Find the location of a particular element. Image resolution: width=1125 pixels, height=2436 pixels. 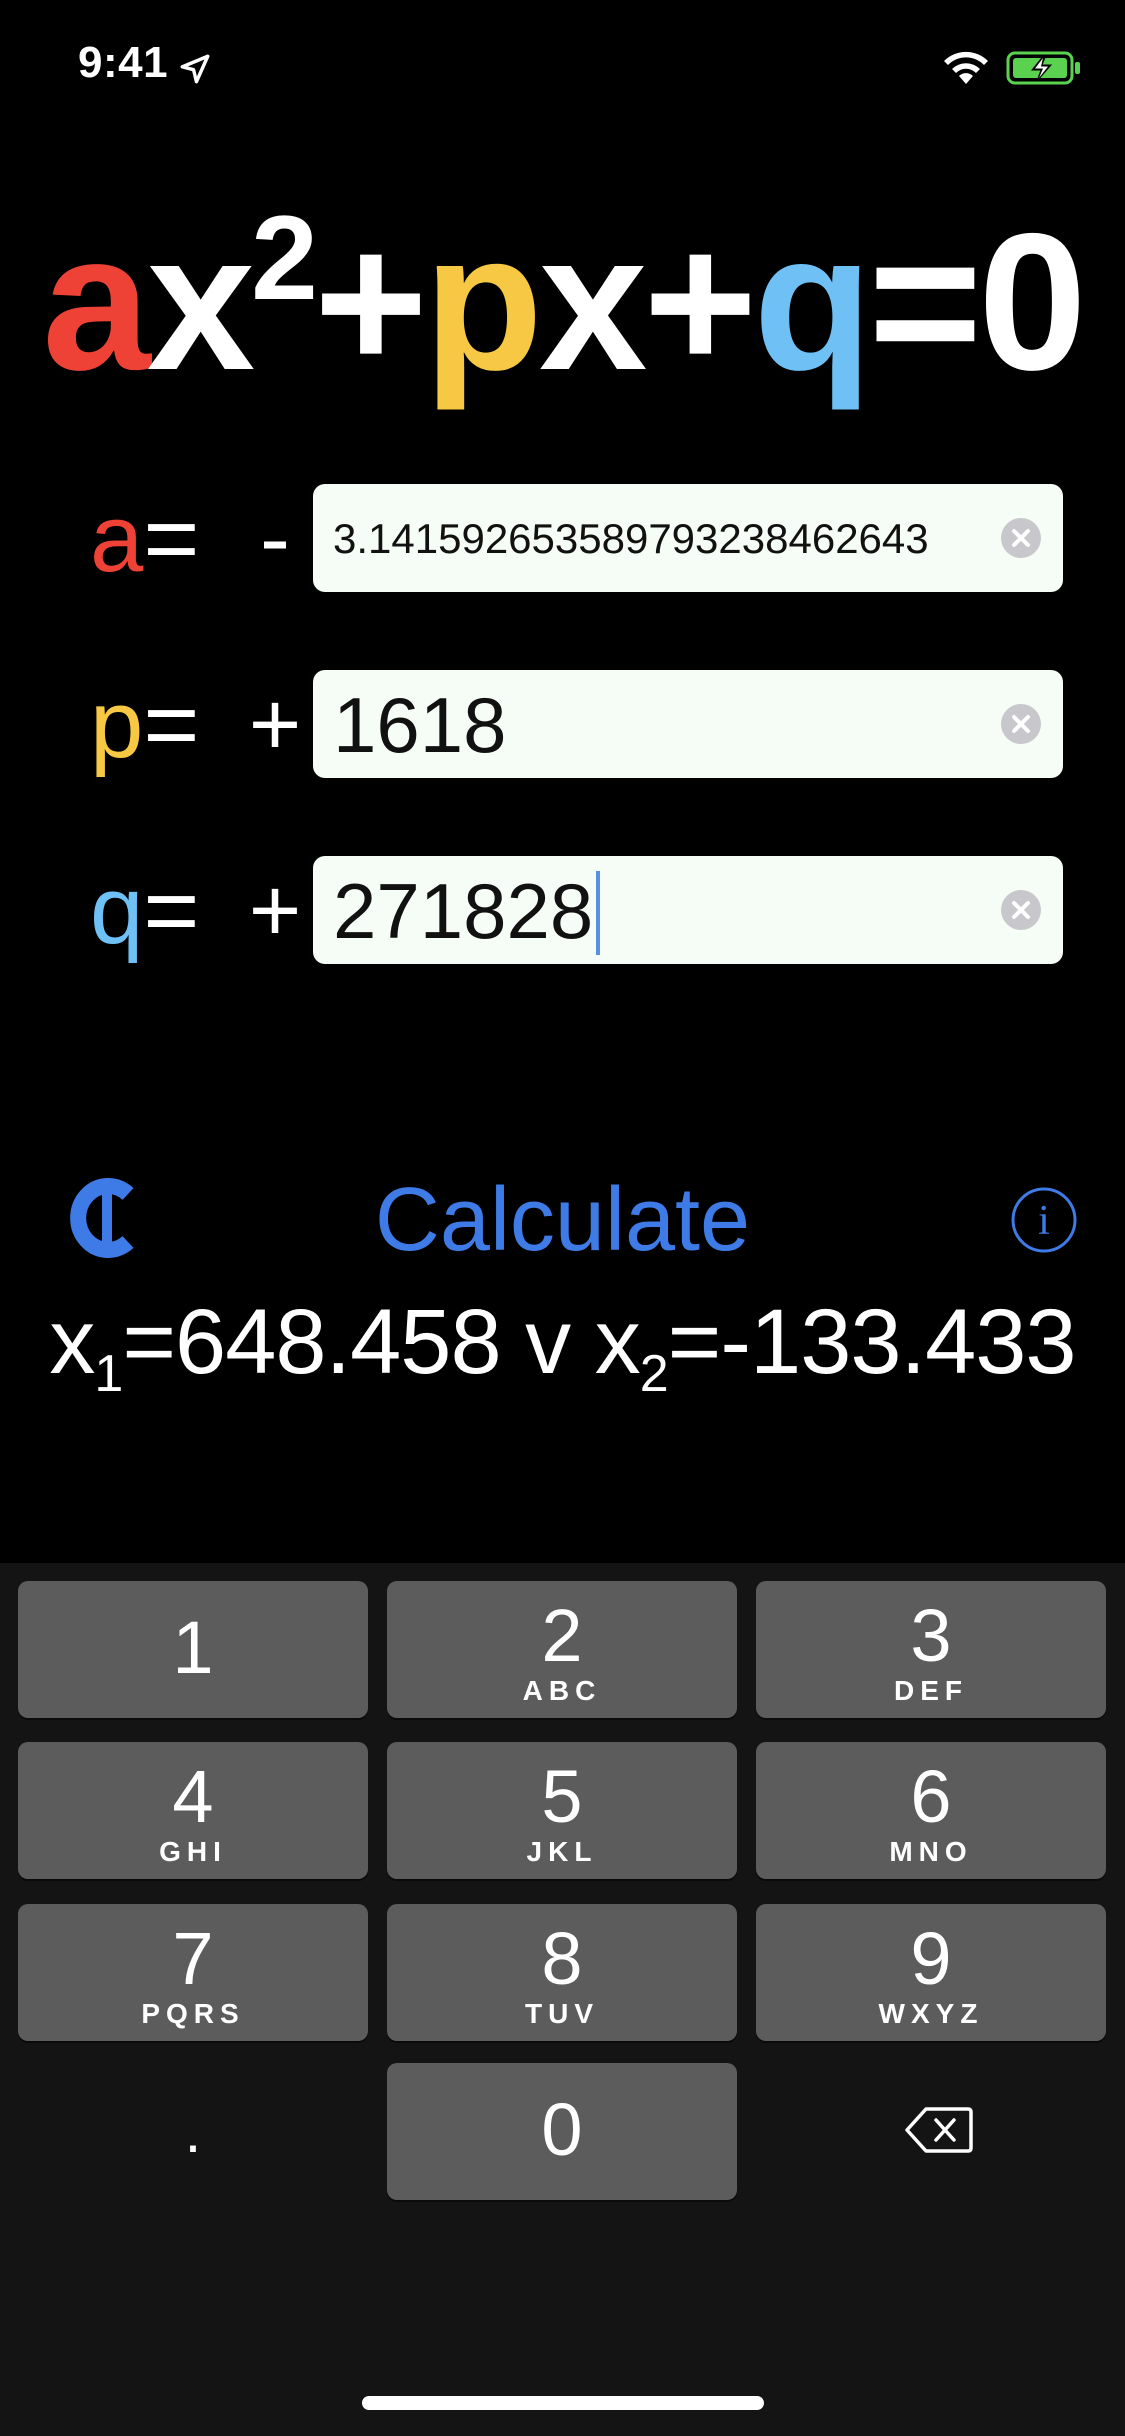

root-1-subscript: 1 is located at coordinates (108, 1374).